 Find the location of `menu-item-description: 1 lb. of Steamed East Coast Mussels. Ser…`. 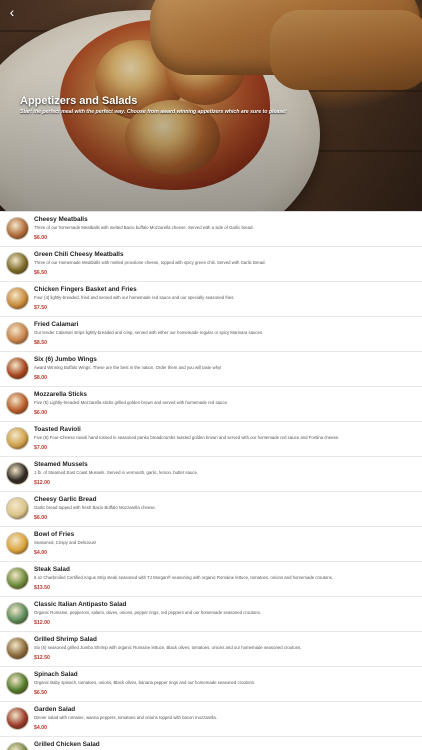

menu-item-description: 1 lb. of Steamed East Coast Mussels. Ser… is located at coordinates (116, 472).